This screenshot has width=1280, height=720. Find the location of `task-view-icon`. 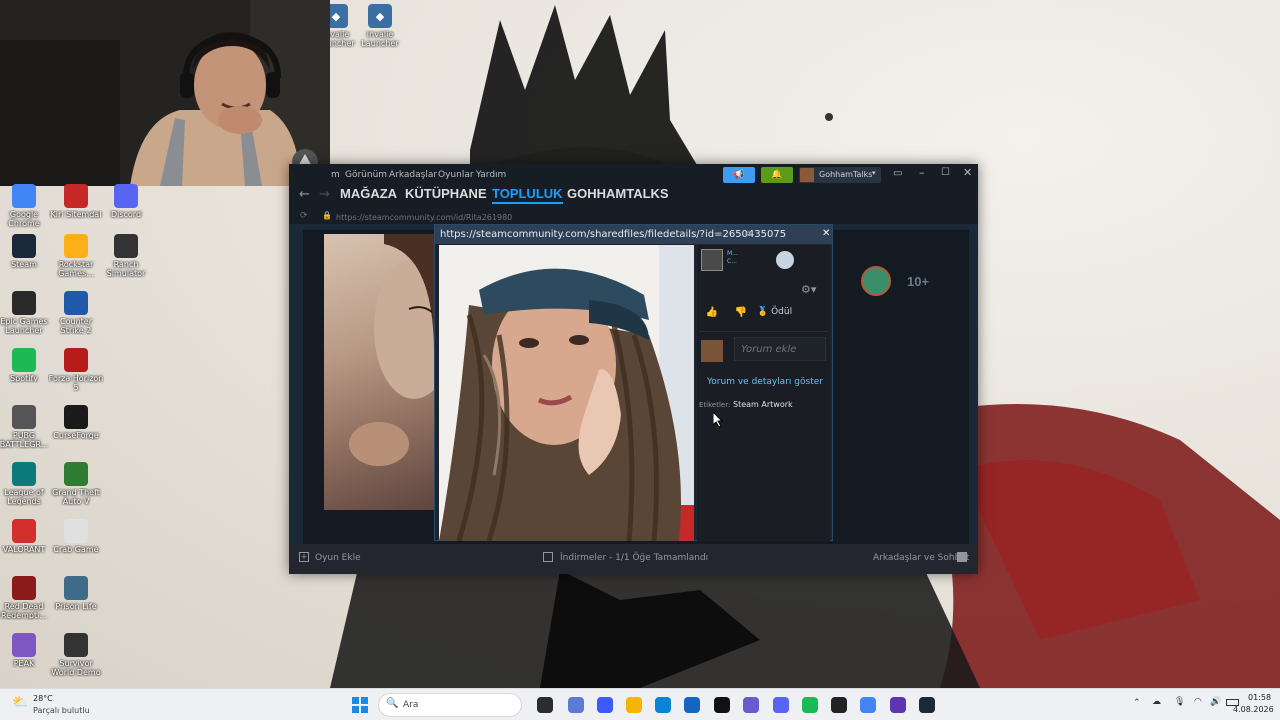

task-view-icon is located at coordinates (545, 705).